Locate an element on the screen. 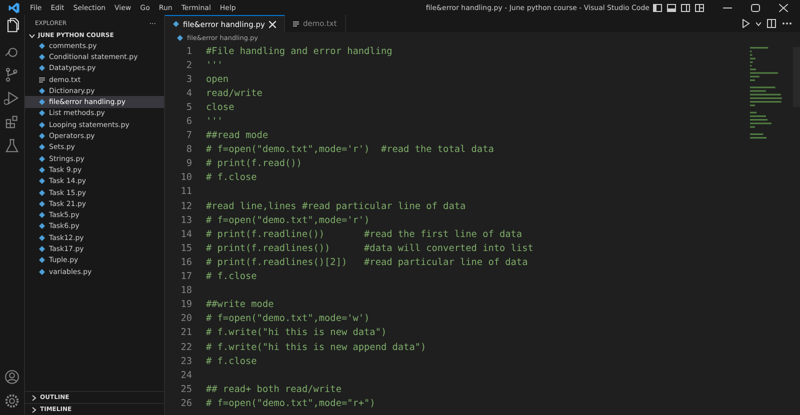 The height and width of the screenshot is (415, 800). line-number: 18 is located at coordinates (186, 290).